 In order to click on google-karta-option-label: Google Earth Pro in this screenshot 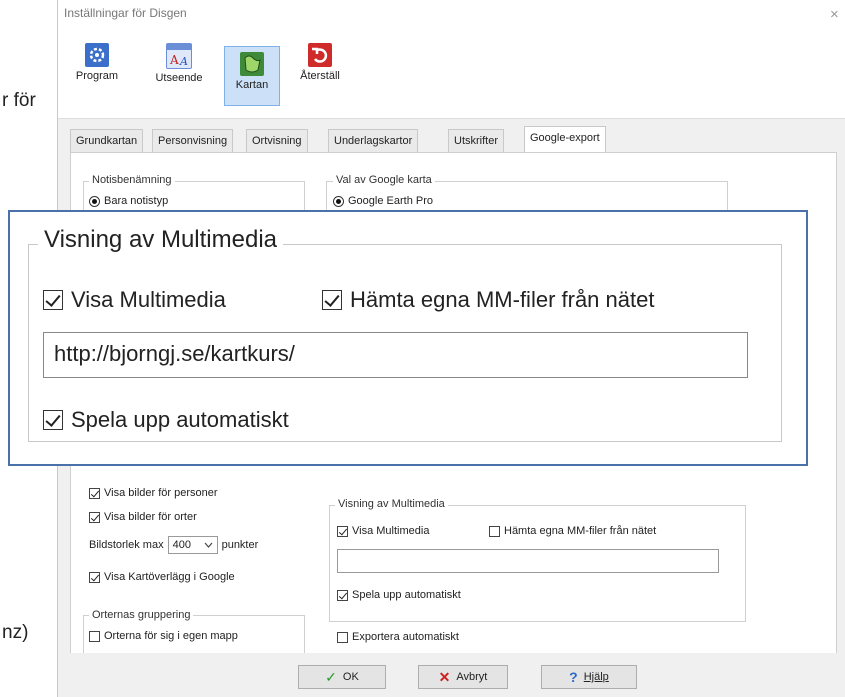, I will do `click(390, 201)`.